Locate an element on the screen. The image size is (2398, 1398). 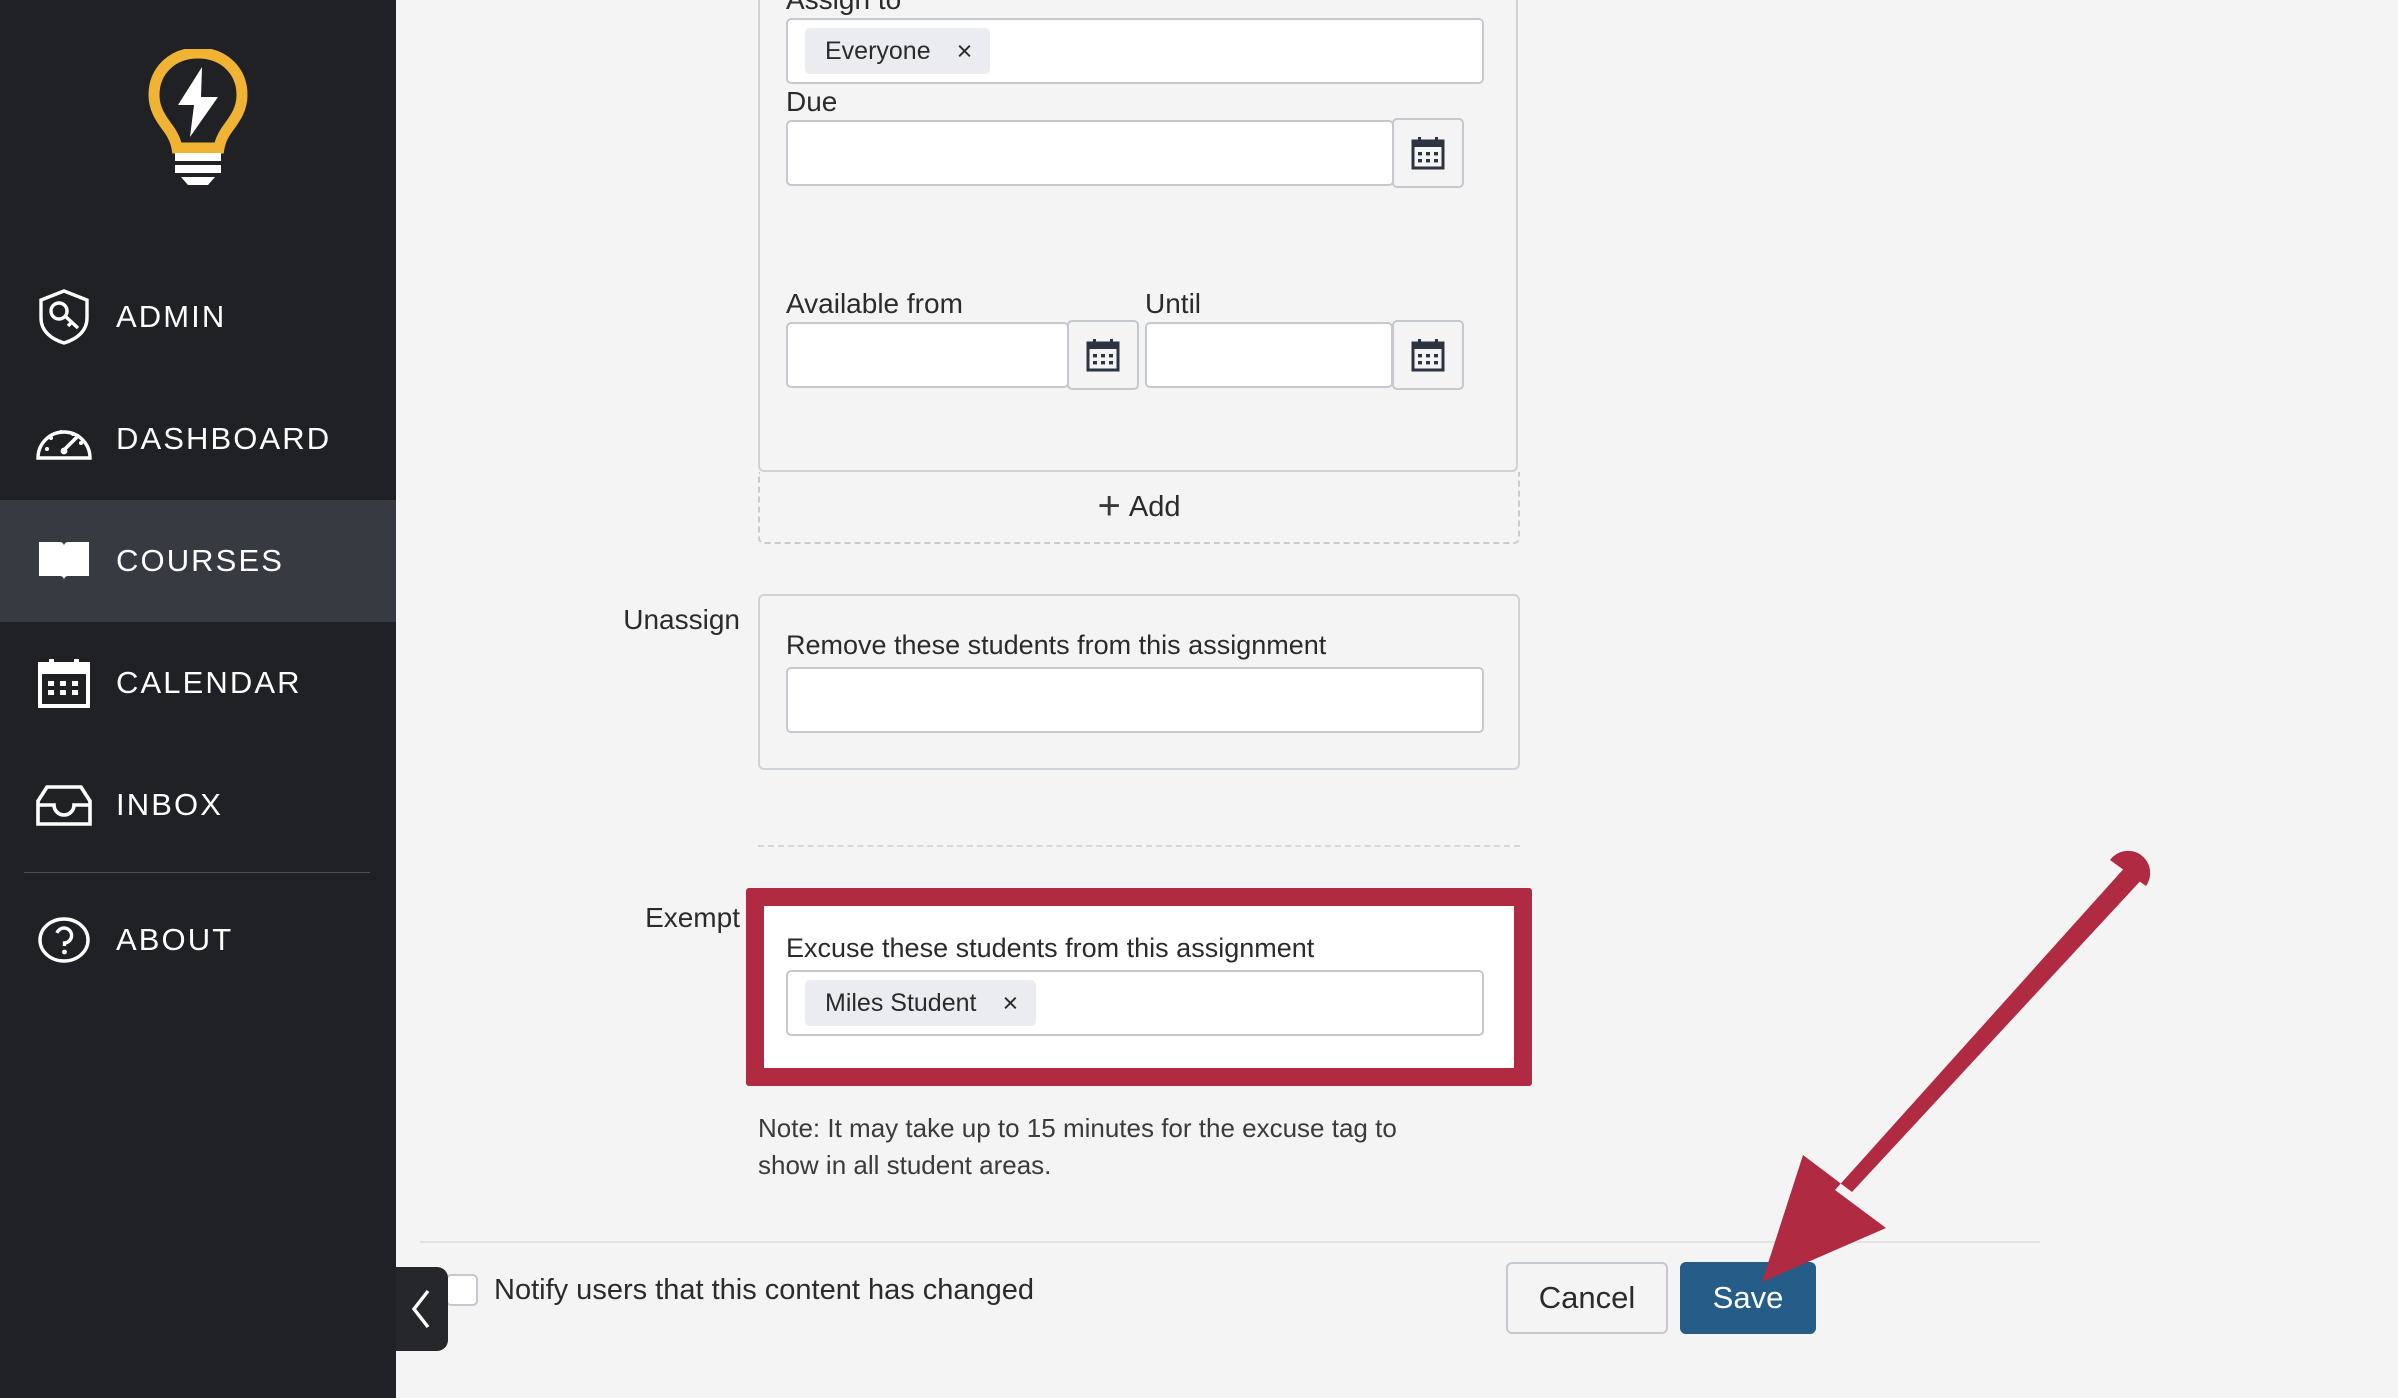
cancel-button: Cancel is located at coordinates (1587, 1298).